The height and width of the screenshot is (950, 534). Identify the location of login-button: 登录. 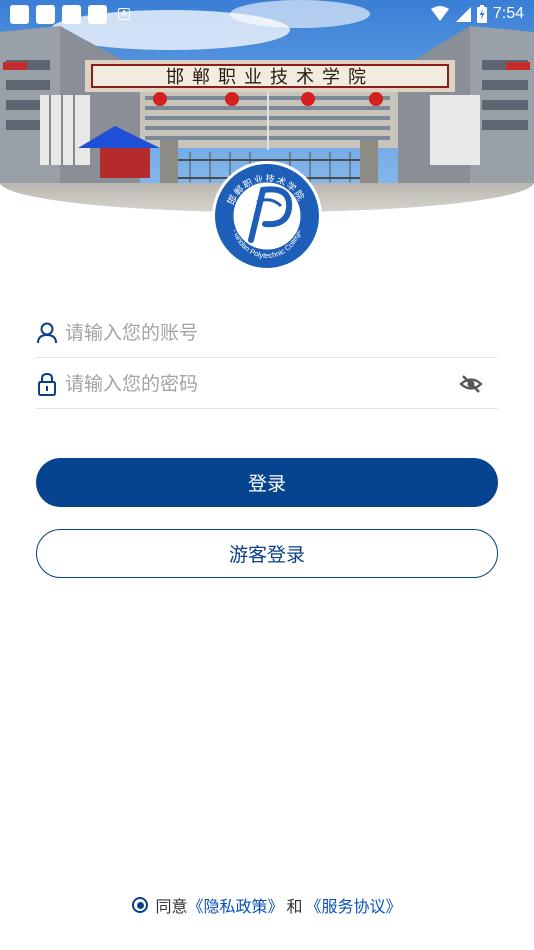
(267, 482).